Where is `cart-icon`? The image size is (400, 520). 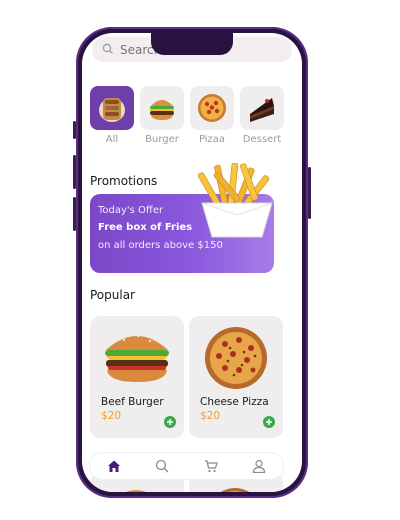
cart-icon is located at coordinates (211, 466).